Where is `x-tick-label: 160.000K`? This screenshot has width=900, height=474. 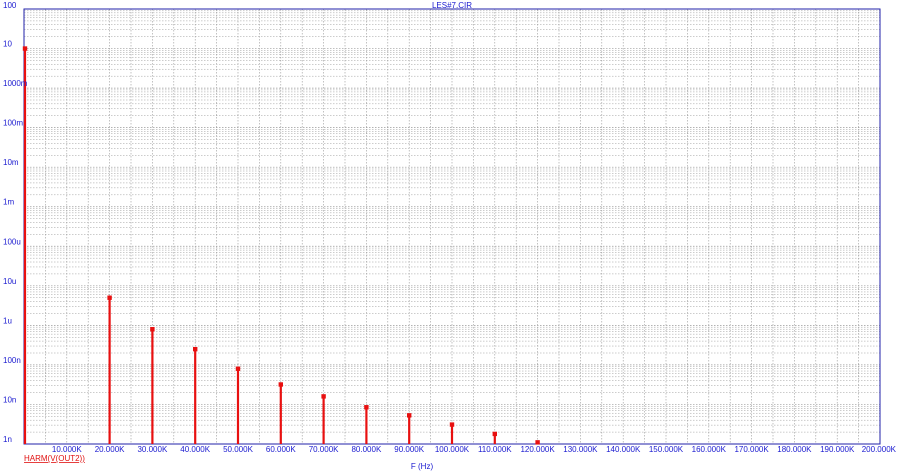 x-tick-label: 160.000K is located at coordinates (709, 449).